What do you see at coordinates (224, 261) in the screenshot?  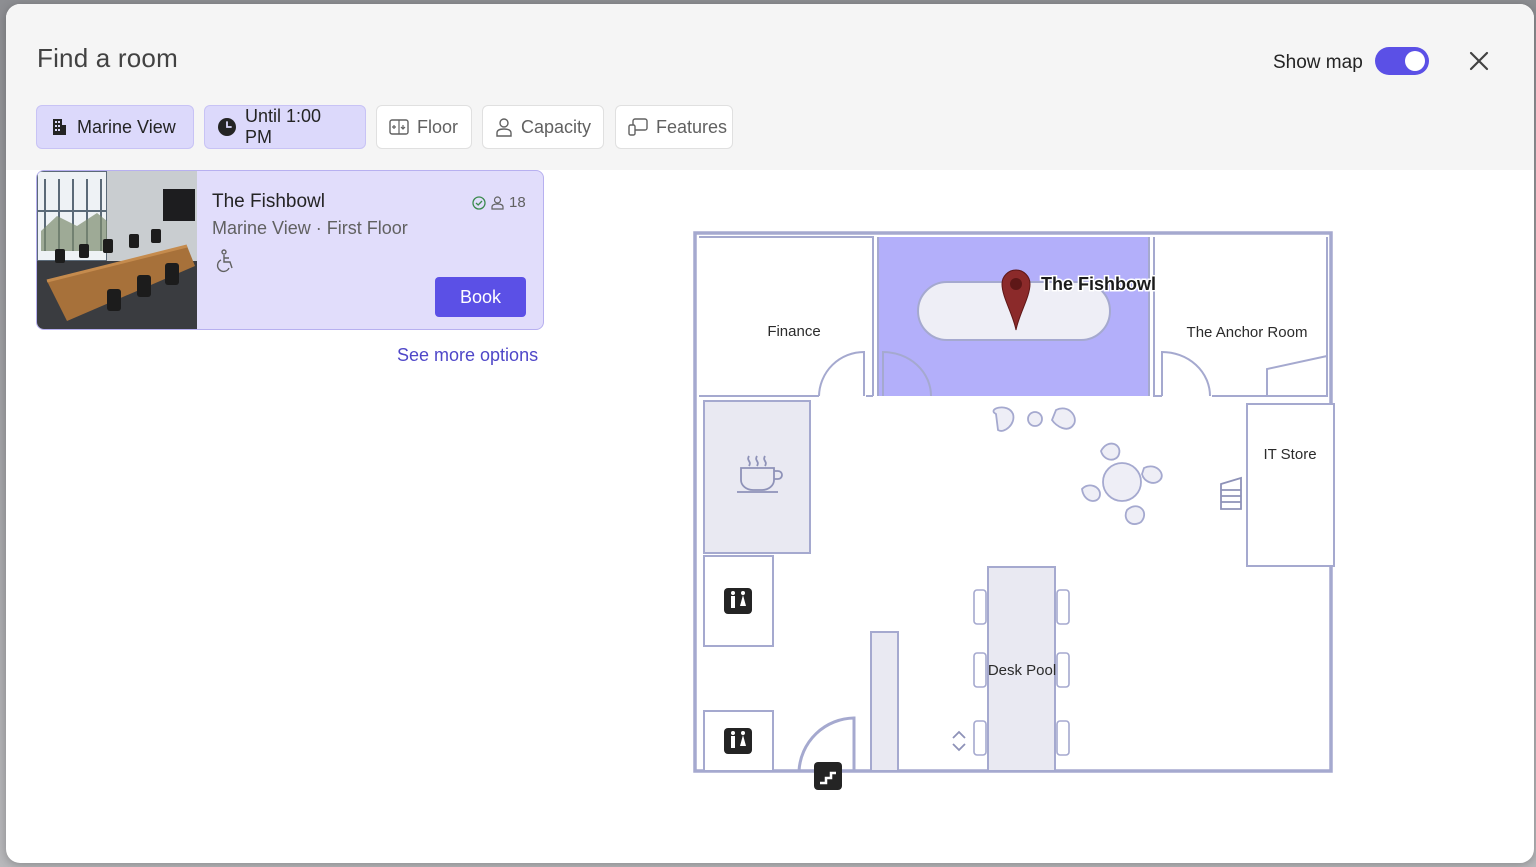 I see `accessible-icon` at bounding box center [224, 261].